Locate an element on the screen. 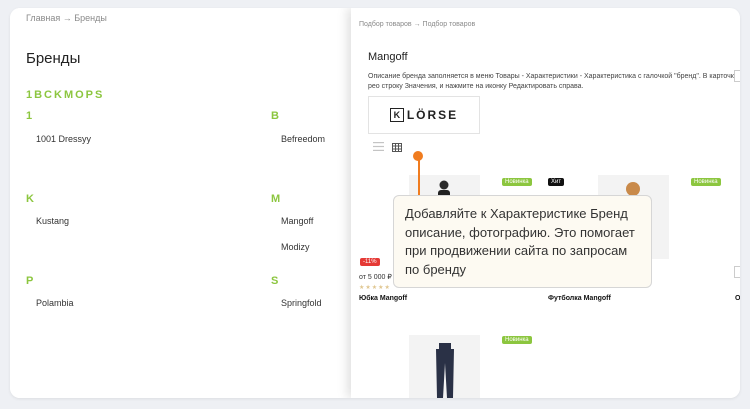 This screenshot has width=750, height=409. brand-link: Kustang is located at coordinates (52, 221).